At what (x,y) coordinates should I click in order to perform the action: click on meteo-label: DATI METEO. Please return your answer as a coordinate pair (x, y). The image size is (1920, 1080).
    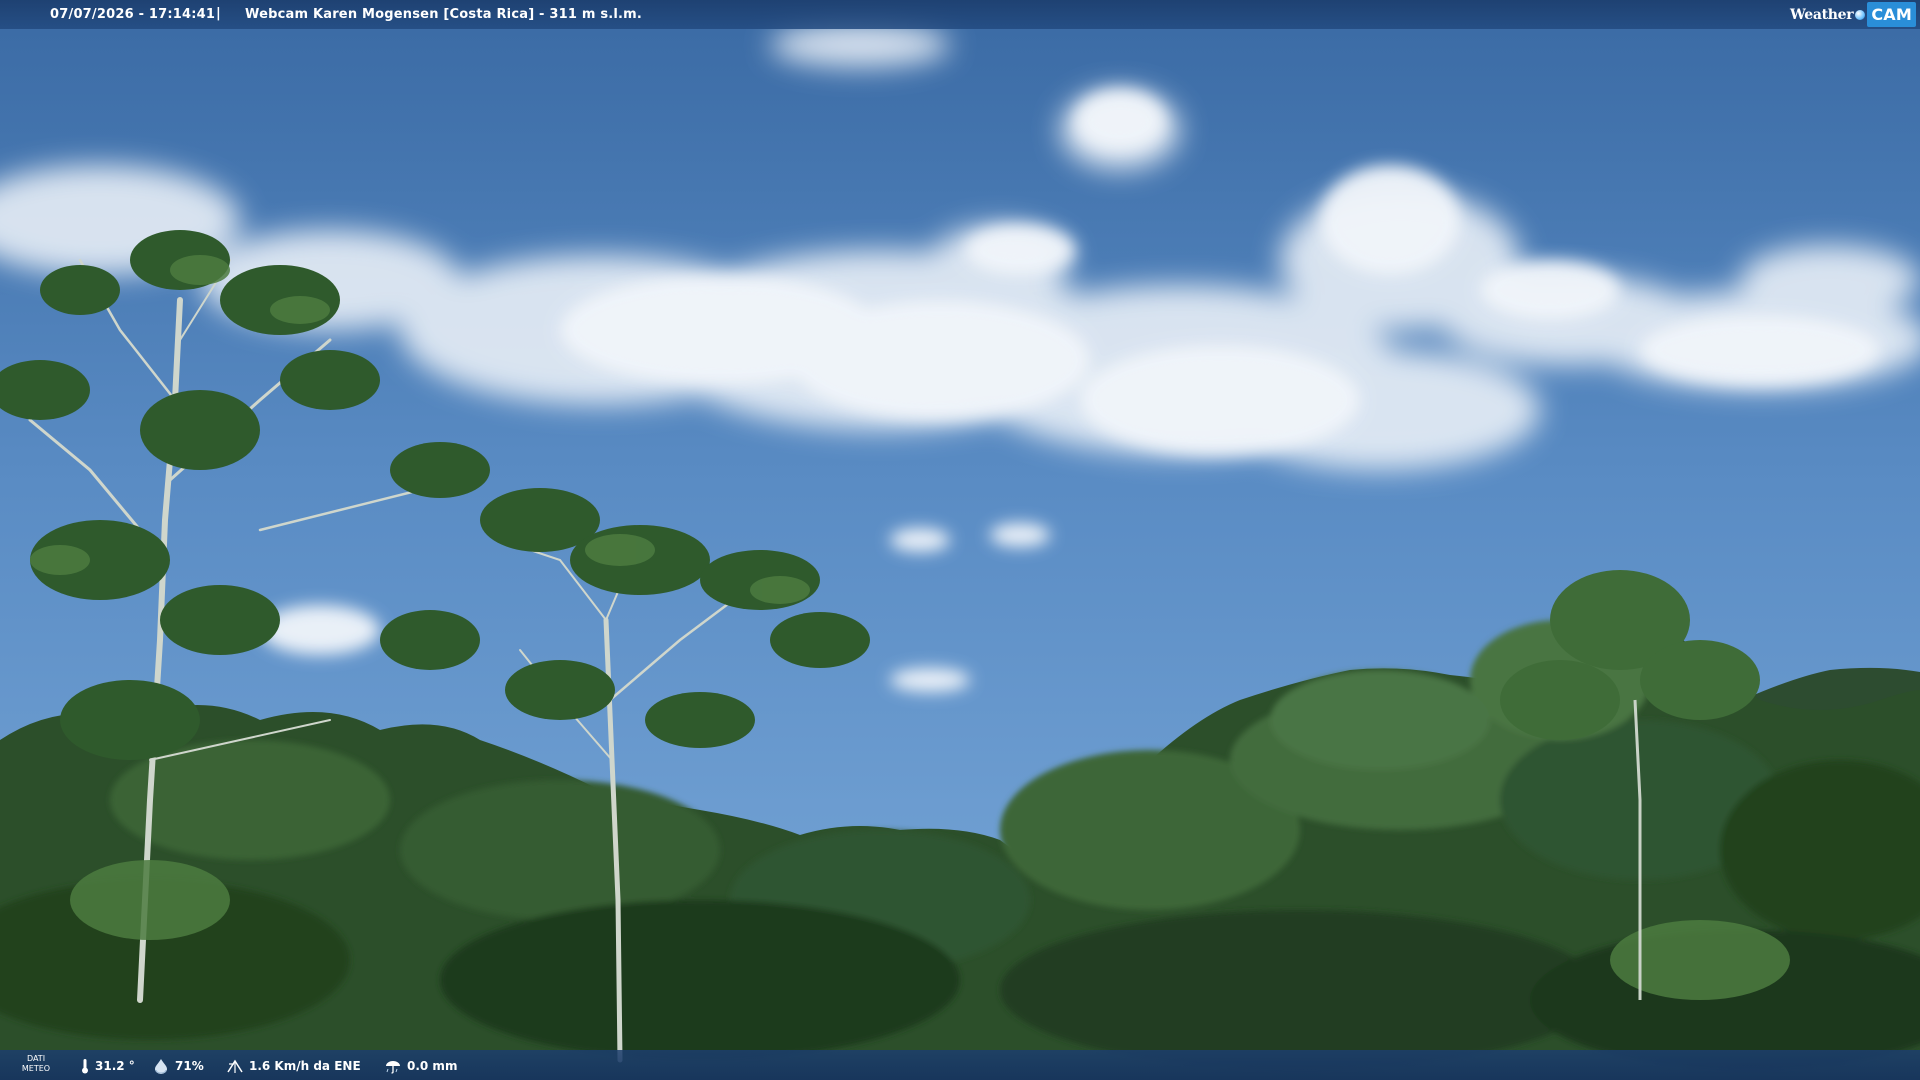
    Looking at the image, I should click on (36, 1064).